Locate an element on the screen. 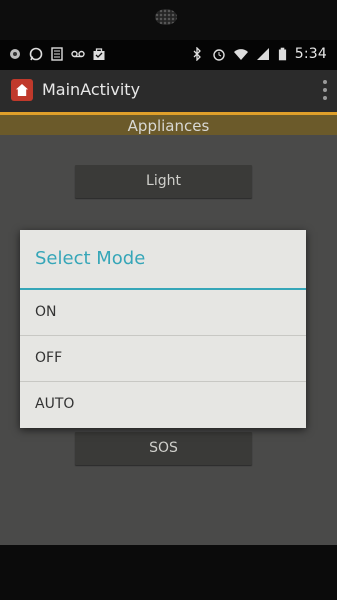  alarm-icon is located at coordinates (219, 55).